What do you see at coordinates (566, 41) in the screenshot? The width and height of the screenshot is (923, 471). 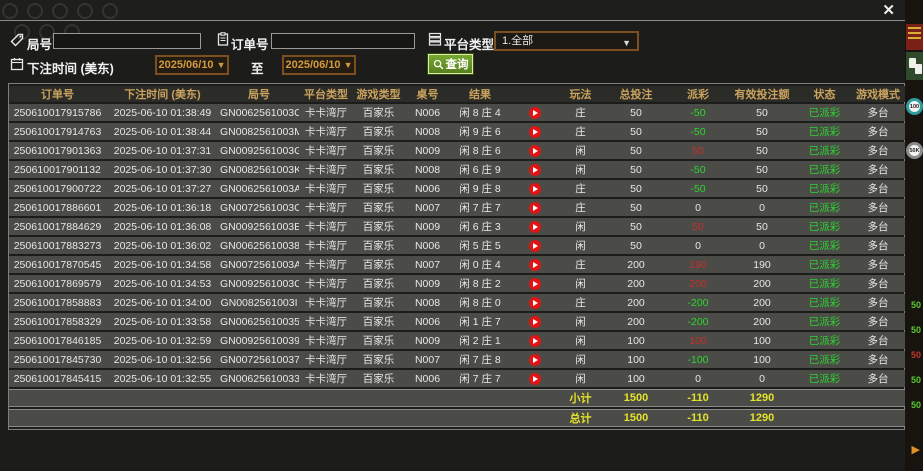 I see `platform-type-select: 1.全部 ▼` at bounding box center [566, 41].